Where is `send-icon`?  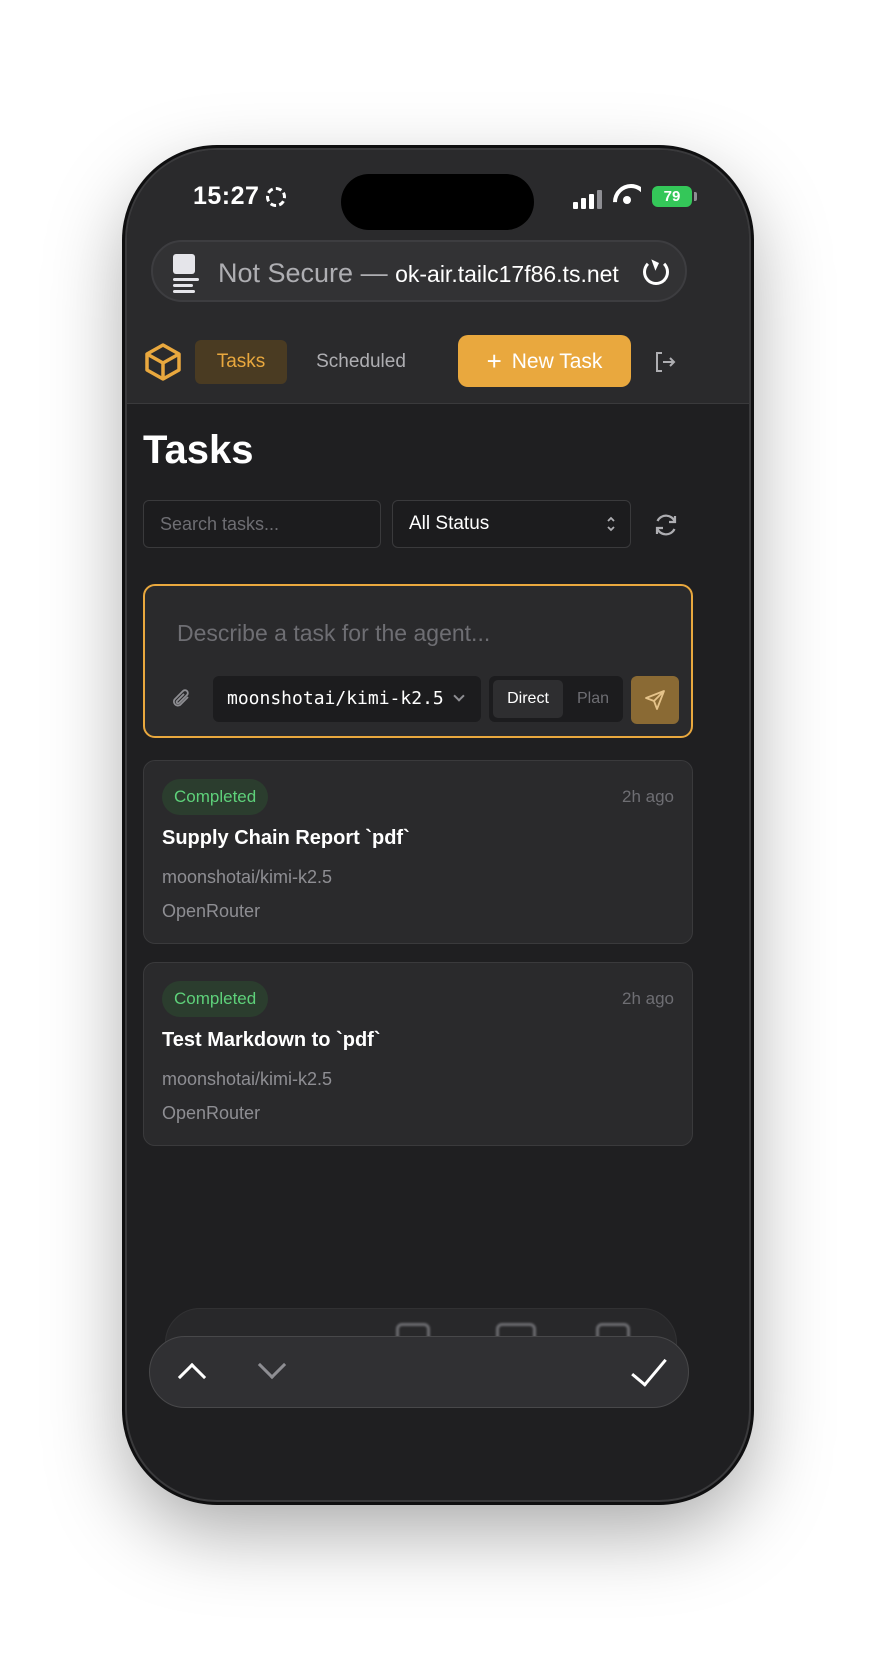 send-icon is located at coordinates (655, 700).